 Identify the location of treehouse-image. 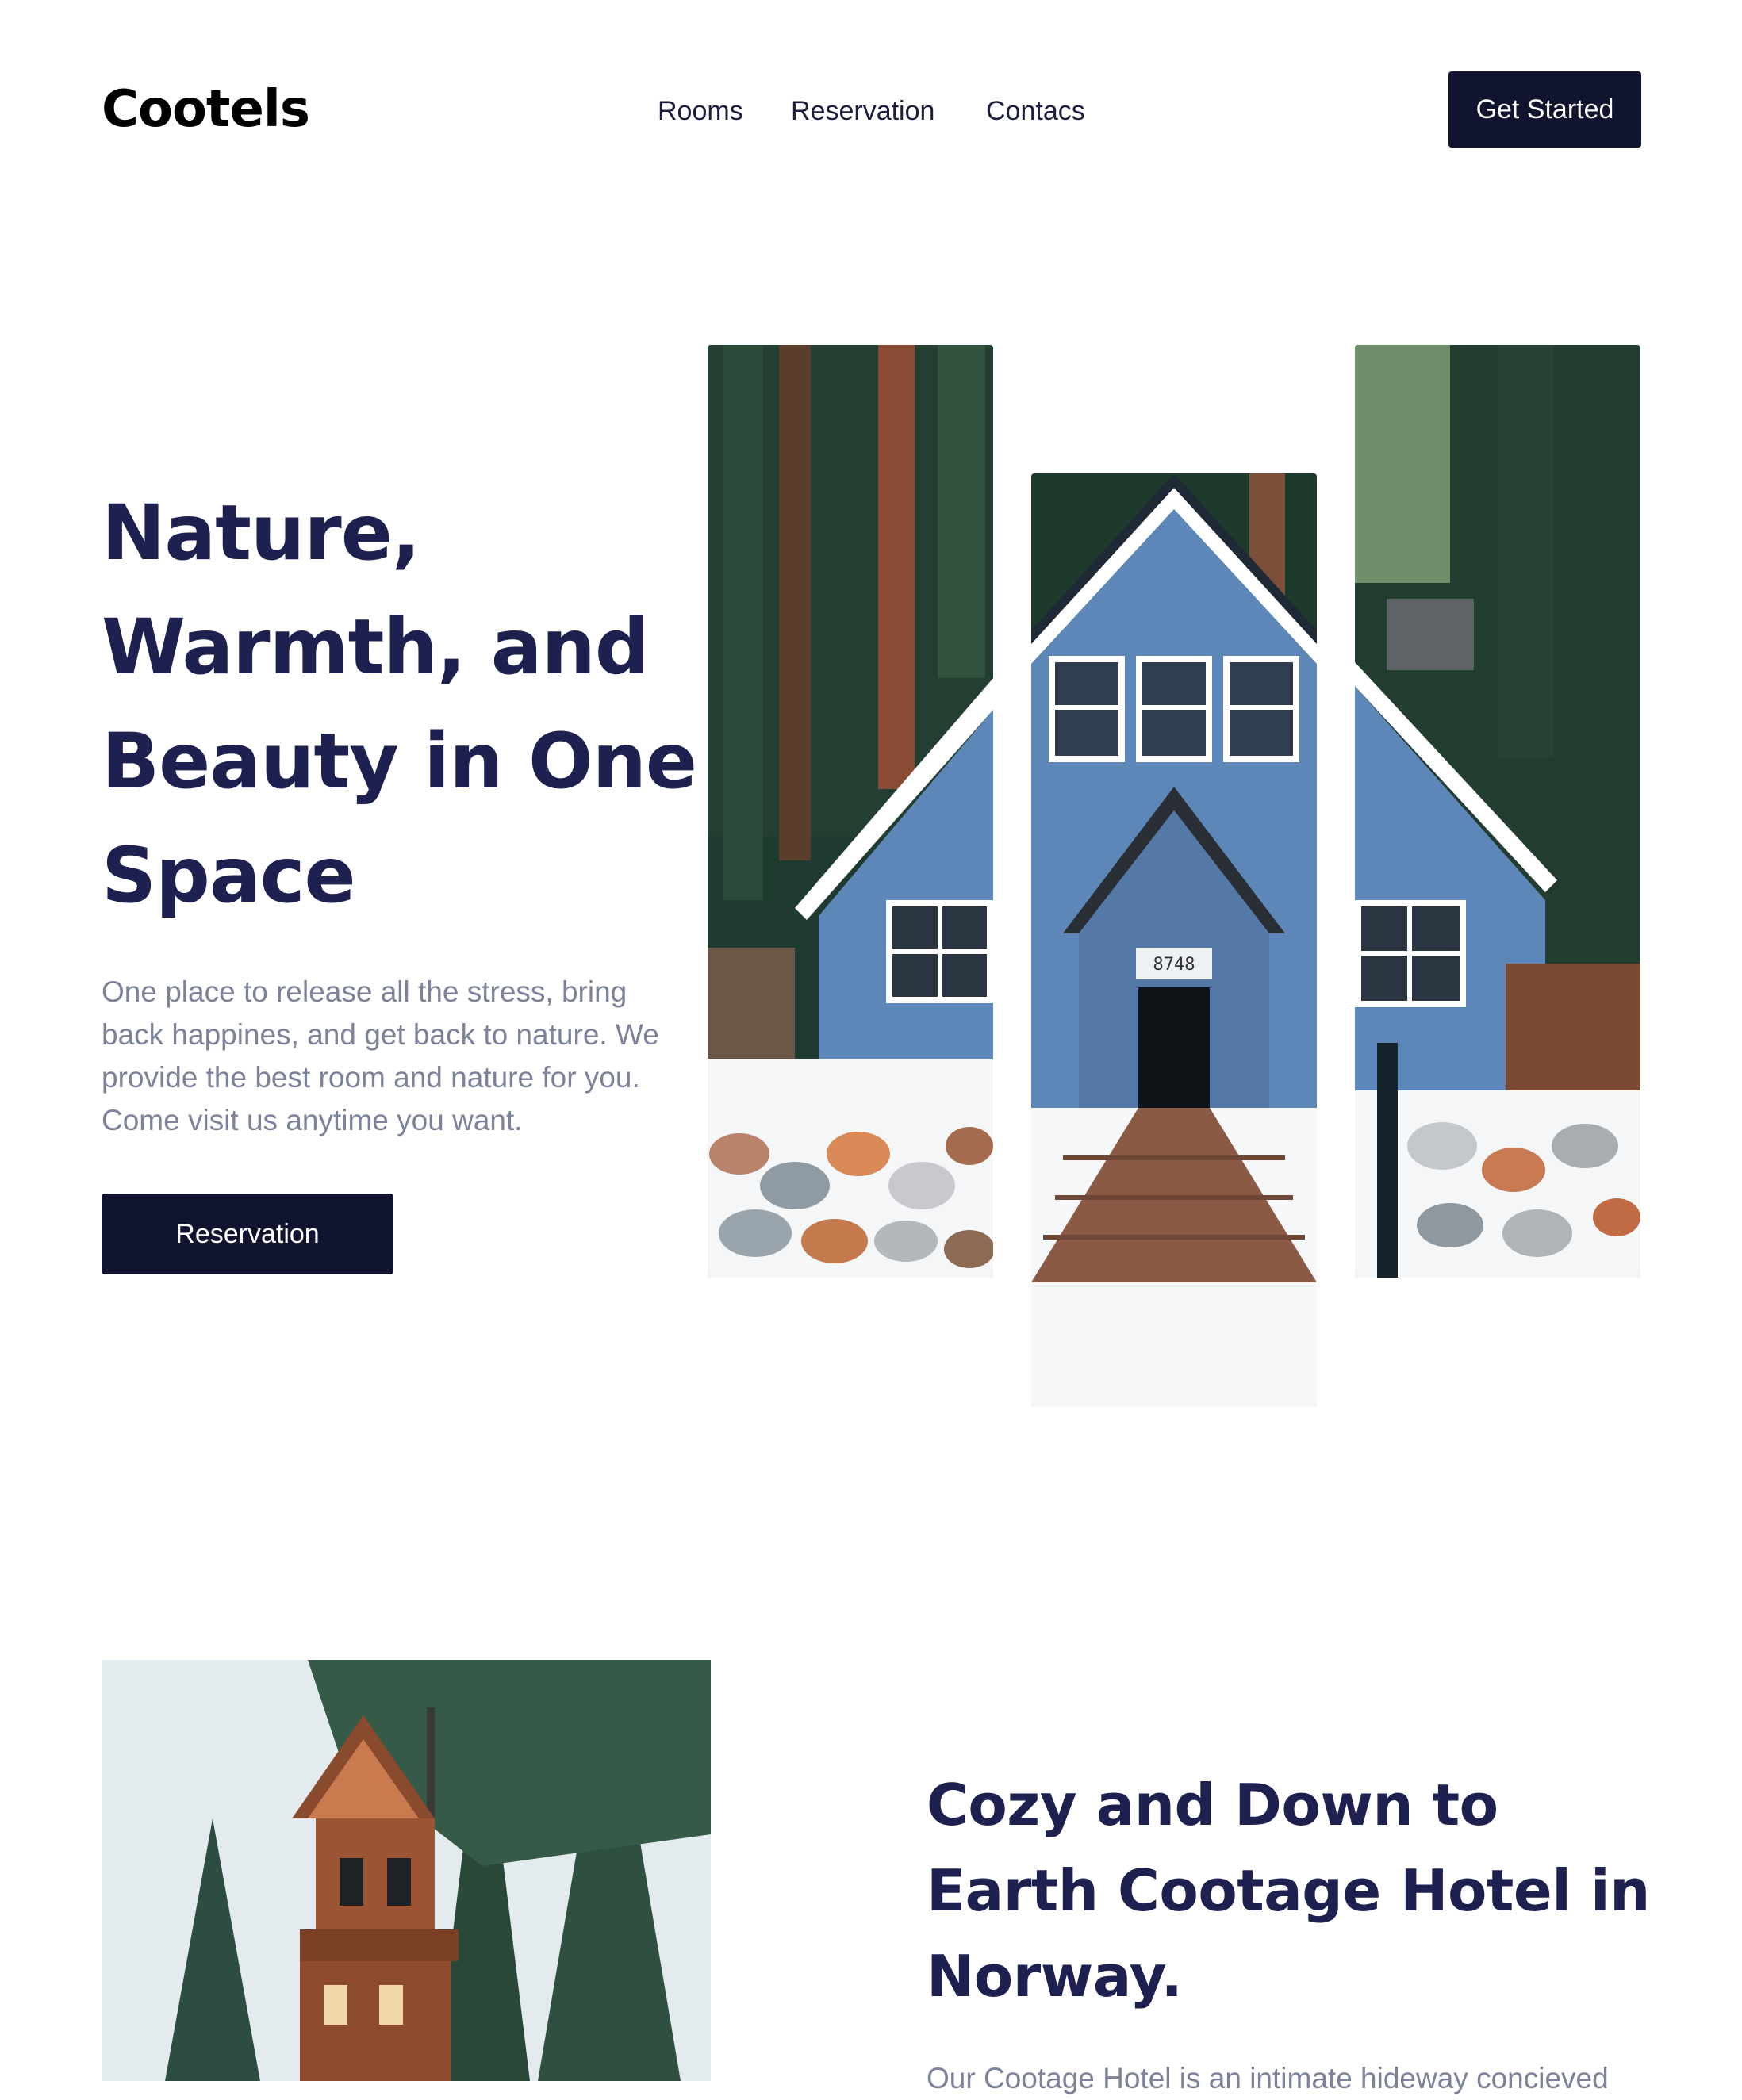
(406, 1871).